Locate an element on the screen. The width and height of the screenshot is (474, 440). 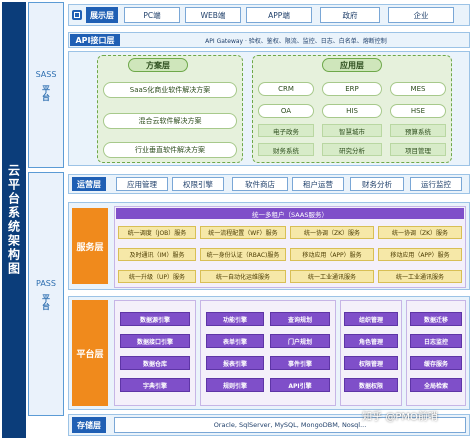
platform-event-engine: 事件引擎 is located at coordinates (300, 363).